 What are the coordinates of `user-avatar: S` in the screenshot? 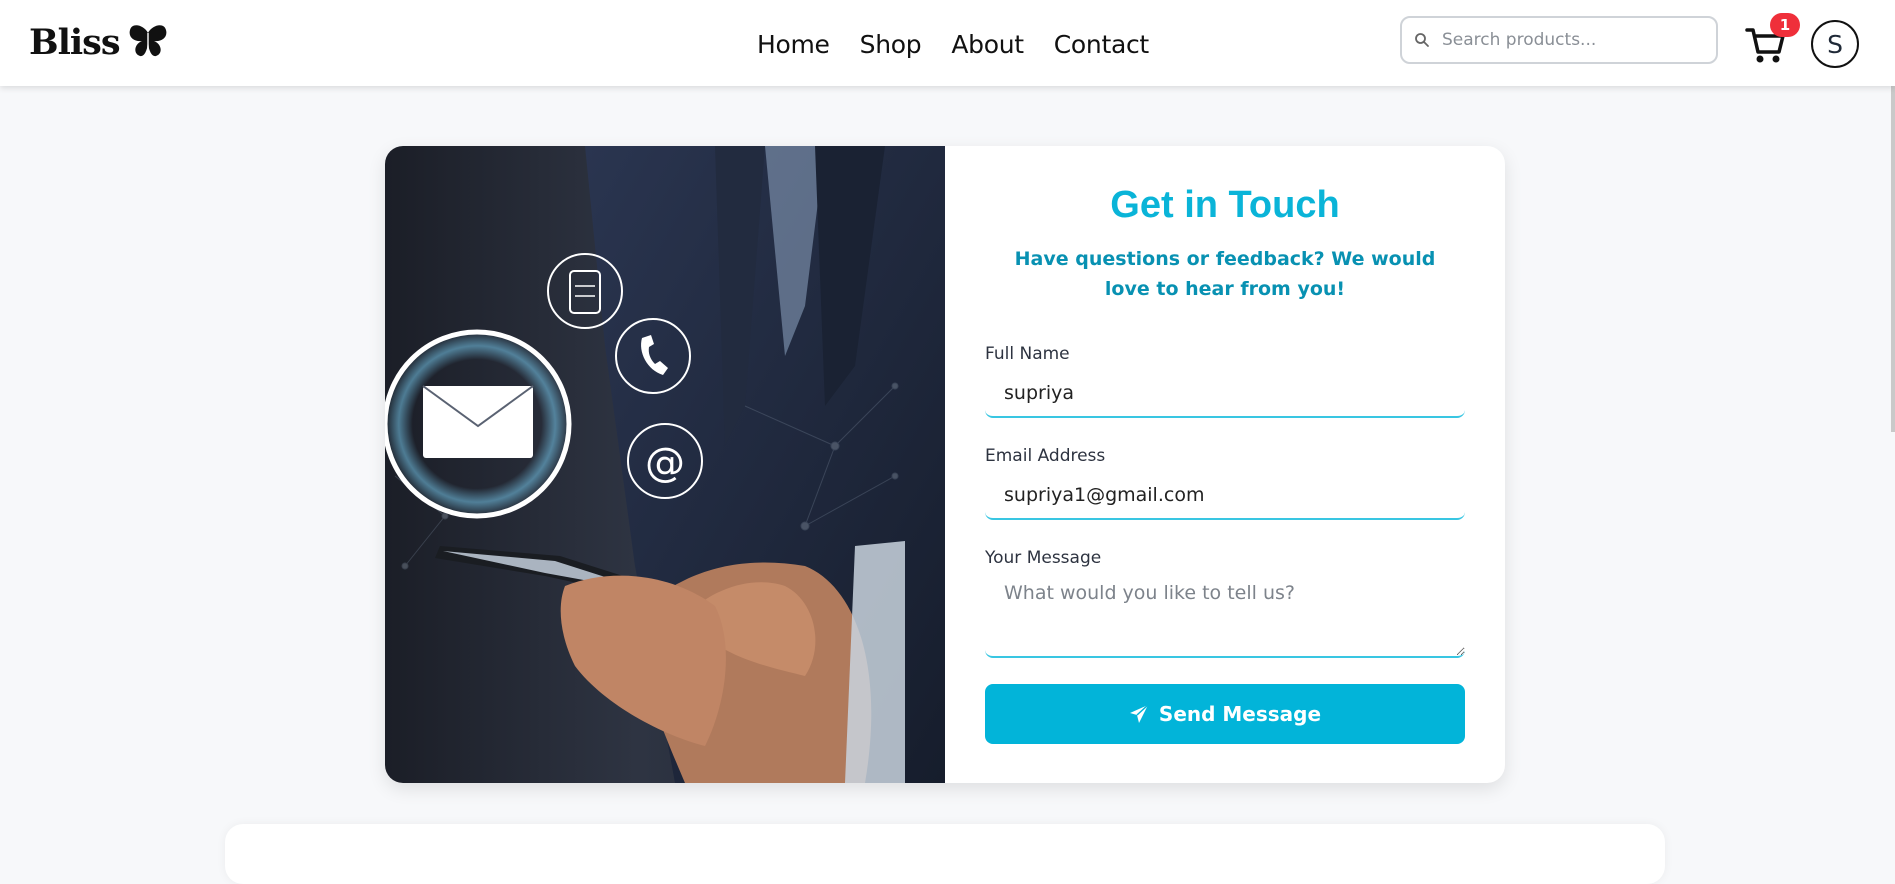 It's located at (1835, 44).